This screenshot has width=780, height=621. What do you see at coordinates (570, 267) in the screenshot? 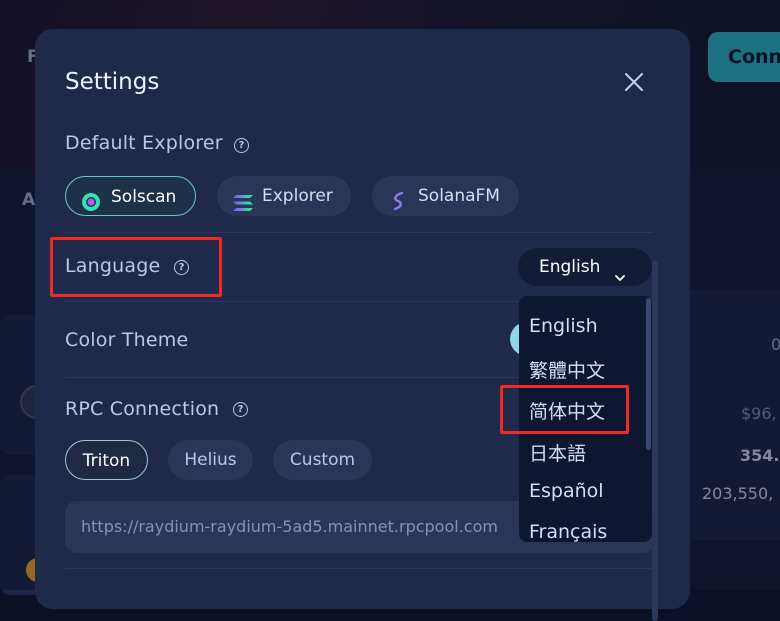
I see `language-selected-value: English` at bounding box center [570, 267].